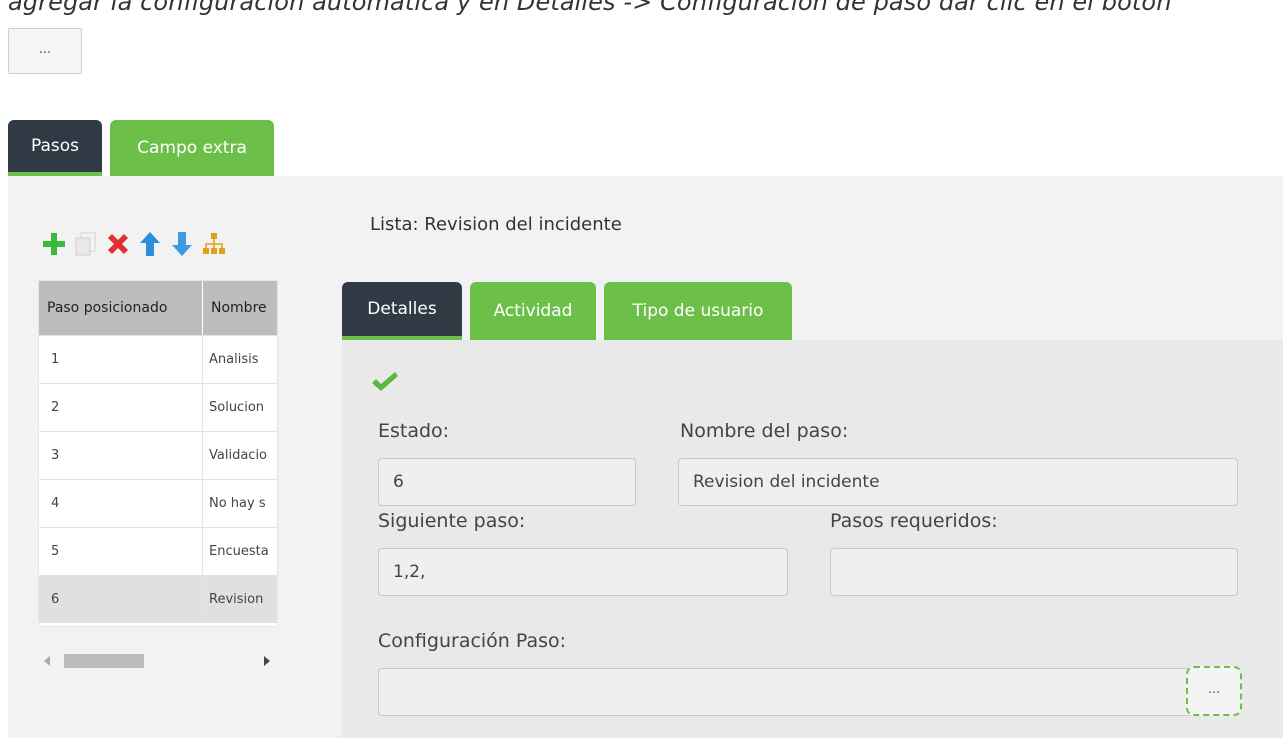 This screenshot has width=1283, height=738. Describe the element at coordinates (55, 148) in the screenshot. I see `tab-pasos: Pasos` at that location.